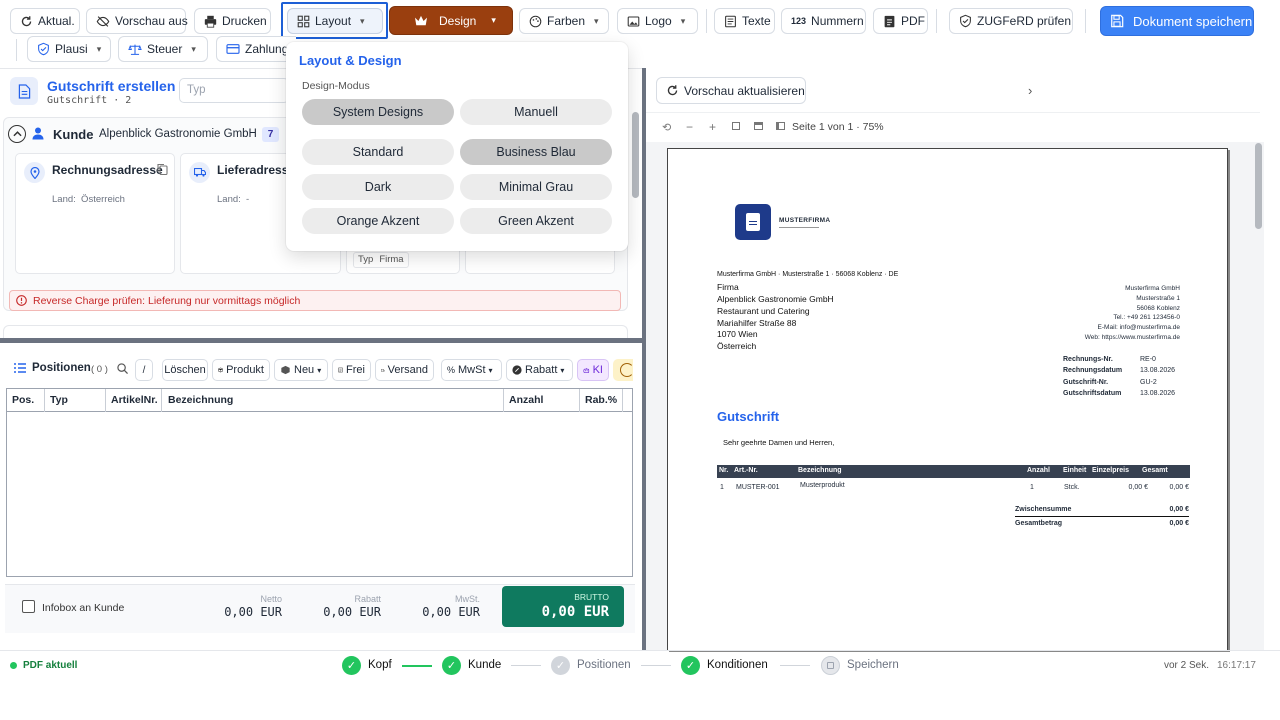 Image resolution: width=1280 pixels, height=720 pixels. I want to click on save-document-button: Dokument speichern, so click(1177, 21).